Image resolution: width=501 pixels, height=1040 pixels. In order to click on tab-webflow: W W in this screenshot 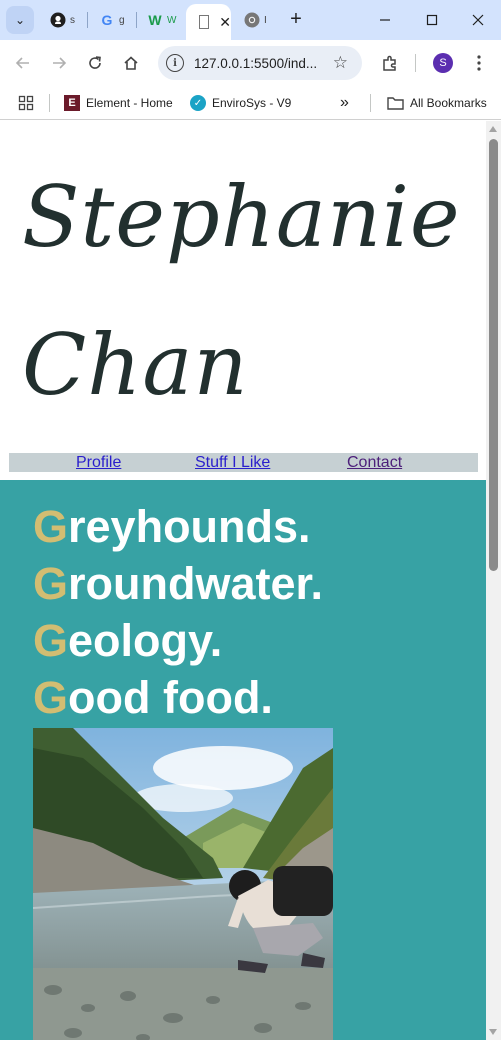, I will do `click(159, 20)`.